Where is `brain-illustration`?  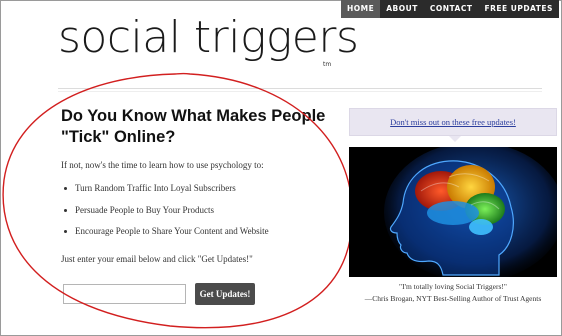
brain-illustration is located at coordinates (453, 212).